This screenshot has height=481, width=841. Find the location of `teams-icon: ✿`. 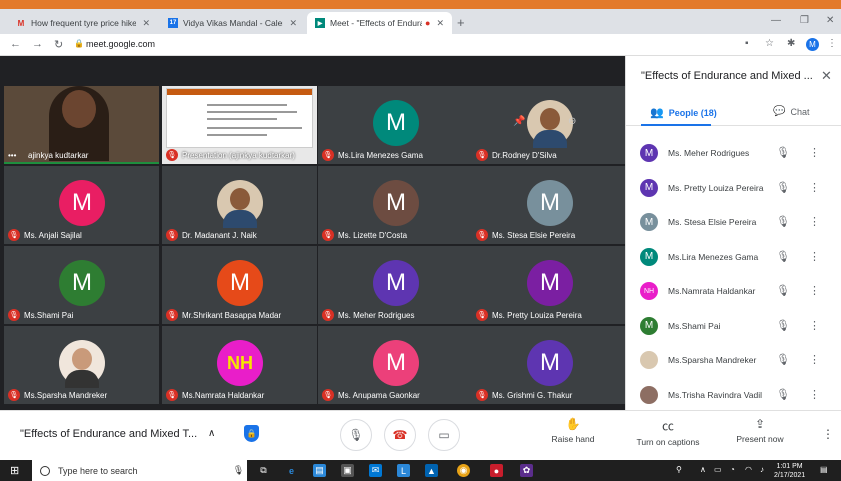

teams-icon: ✿ is located at coordinates (526, 470).